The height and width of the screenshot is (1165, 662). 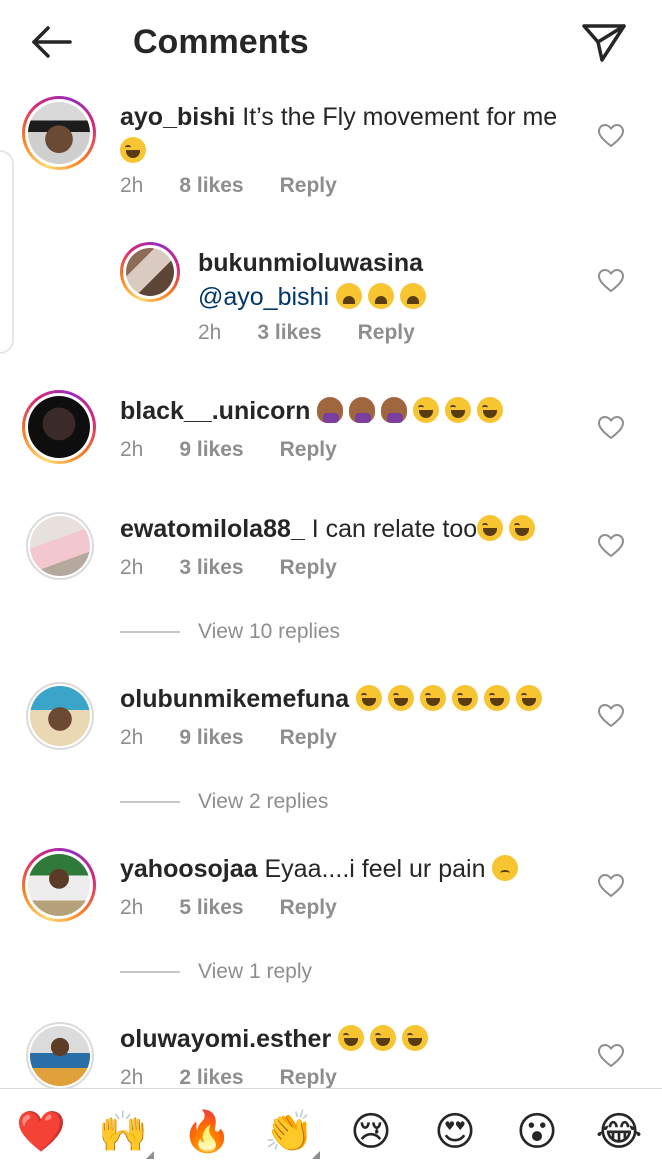 What do you see at coordinates (371, 869) in the screenshot?
I see `comment-body: Eyaa....i feel ur pain` at bounding box center [371, 869].